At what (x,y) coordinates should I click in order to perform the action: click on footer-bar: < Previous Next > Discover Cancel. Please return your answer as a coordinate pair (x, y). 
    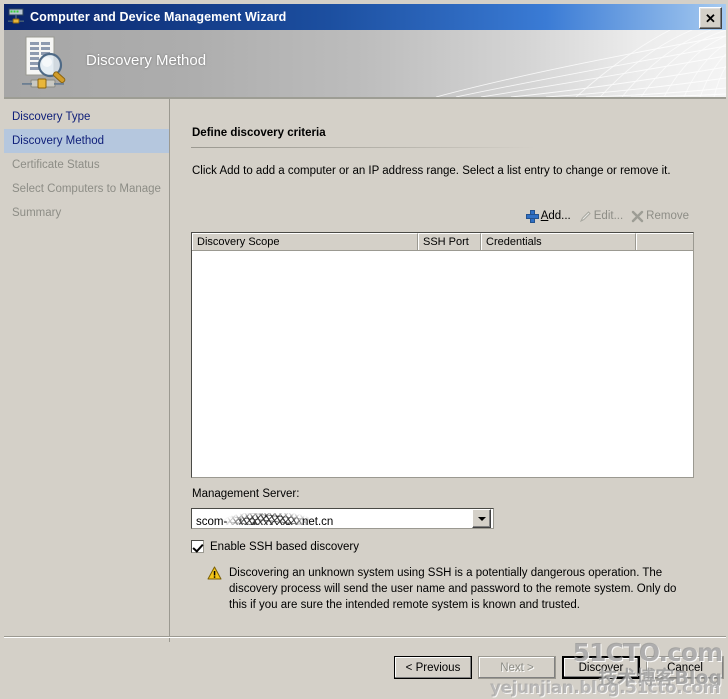
    Looking at the image, I should click on (365, 669).